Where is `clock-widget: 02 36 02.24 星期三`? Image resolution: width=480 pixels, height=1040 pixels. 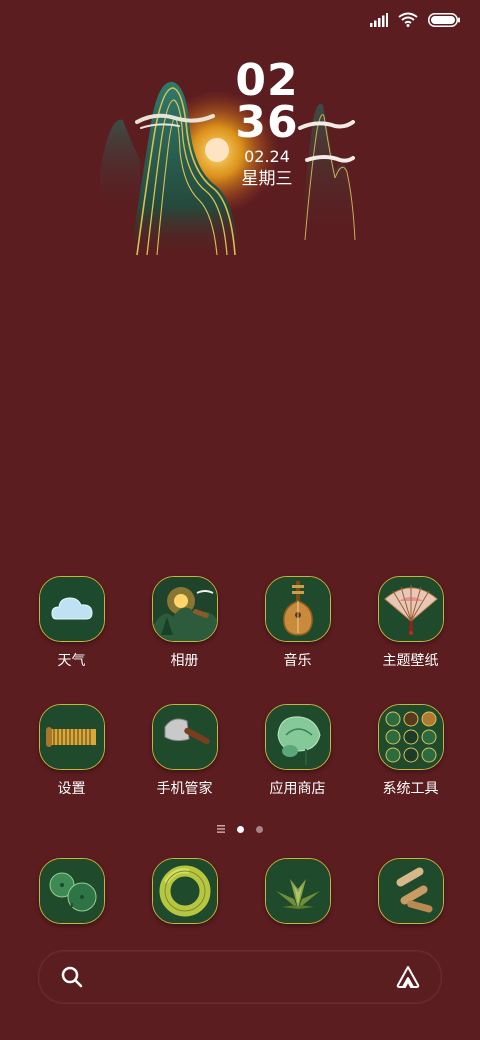
clock-widget: 02 36 02.24 星期三 is located at coordinates (230, 162).